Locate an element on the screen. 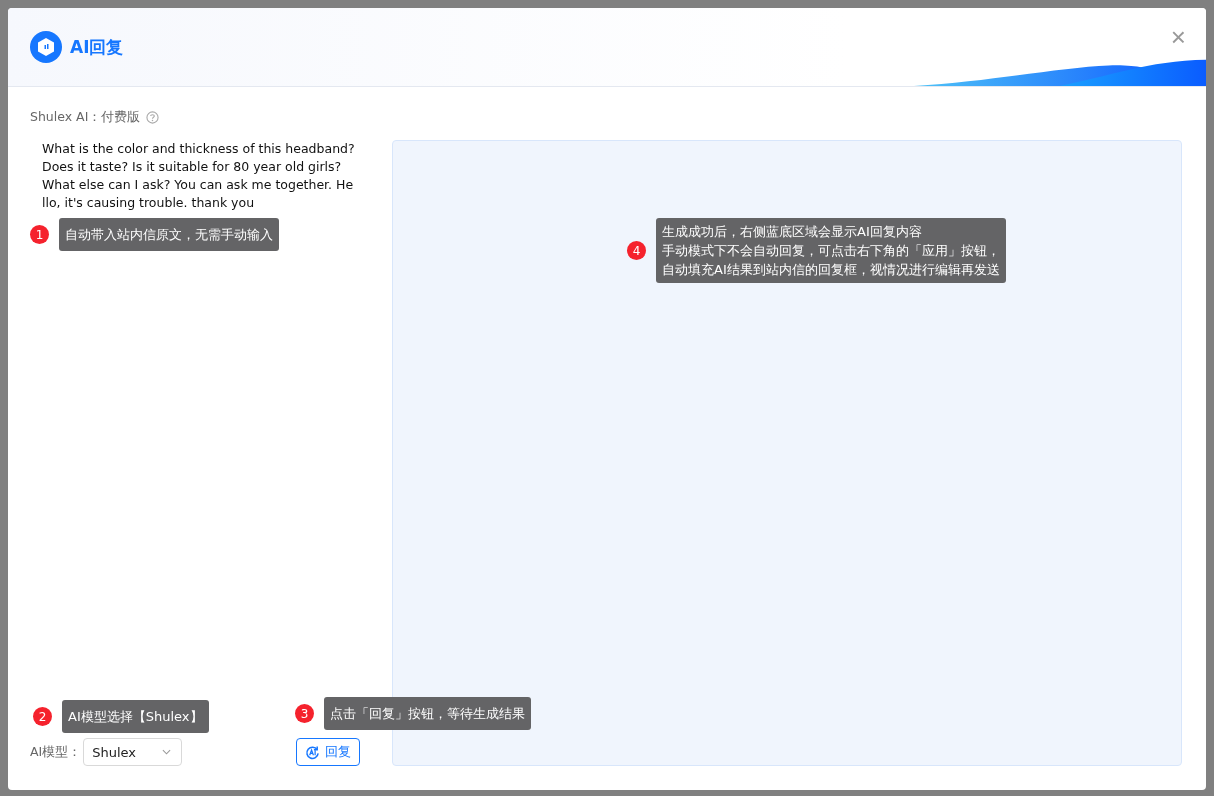 The width and height of the screenshot is (1214, 796). hint-tooltip: AI模型选择【Shulex】 is located at coordinates (135, 716).